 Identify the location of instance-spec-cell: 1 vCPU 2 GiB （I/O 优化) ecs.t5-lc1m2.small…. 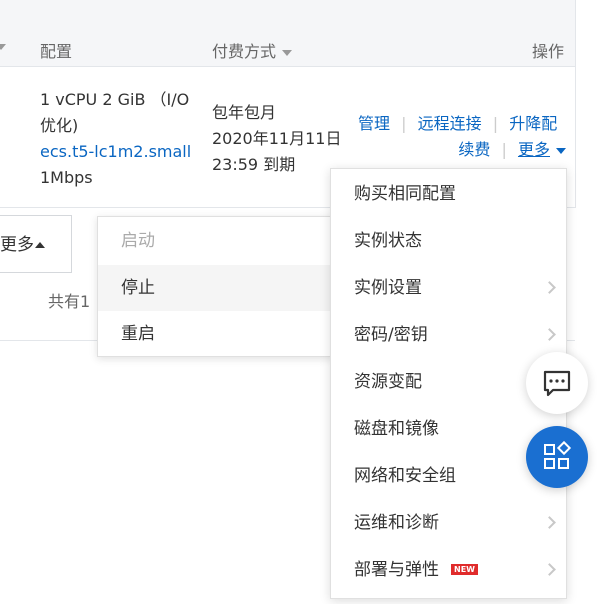
(125, 139).